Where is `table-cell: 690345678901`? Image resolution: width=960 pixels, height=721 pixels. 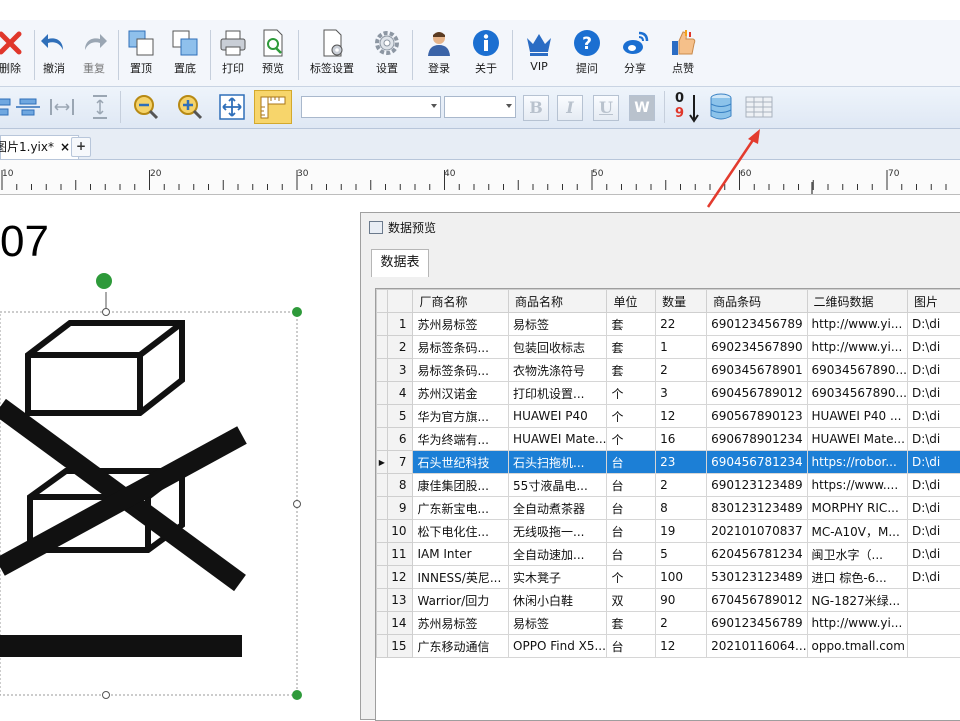
table-cell: 690345678901 is located at coordinates (757, 370).